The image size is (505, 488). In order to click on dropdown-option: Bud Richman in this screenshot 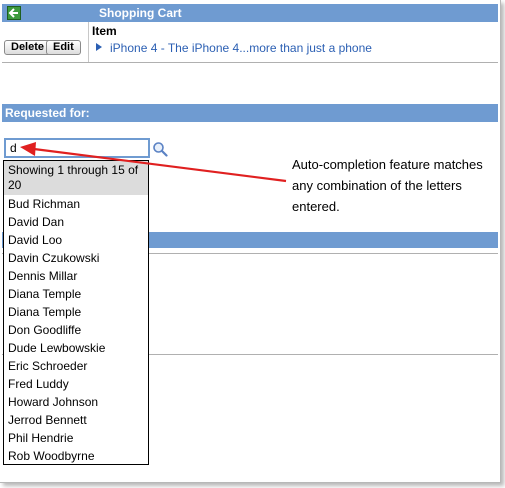, I will do `click(76, 204)`.